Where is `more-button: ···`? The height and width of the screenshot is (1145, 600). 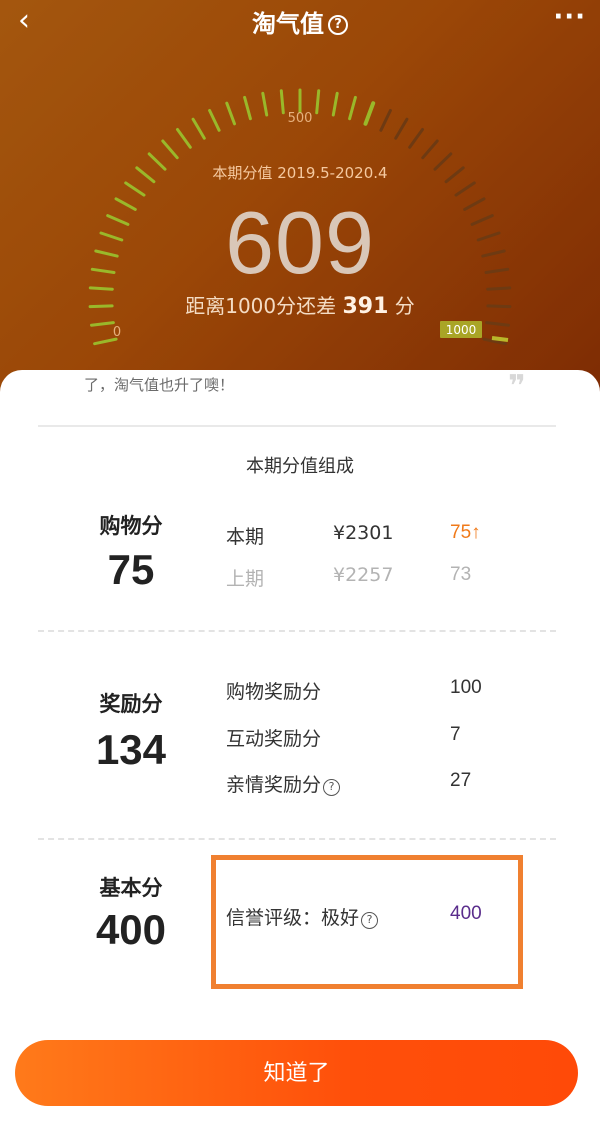
more-button: ··· is located at coordinates (569, 17).